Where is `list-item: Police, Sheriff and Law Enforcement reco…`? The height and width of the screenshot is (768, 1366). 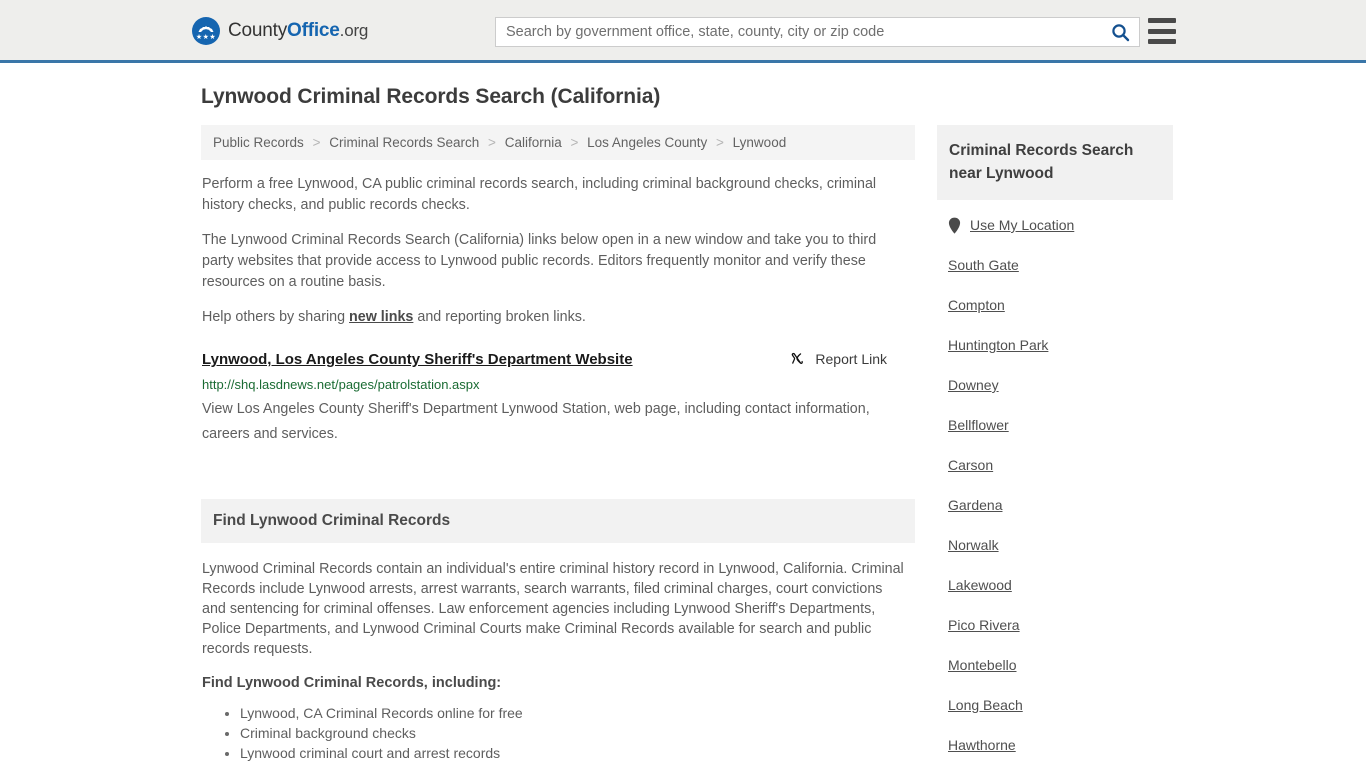
list-item: Police, Sheriff and Law Enforcement reco… is located at coordinates (574, 765).